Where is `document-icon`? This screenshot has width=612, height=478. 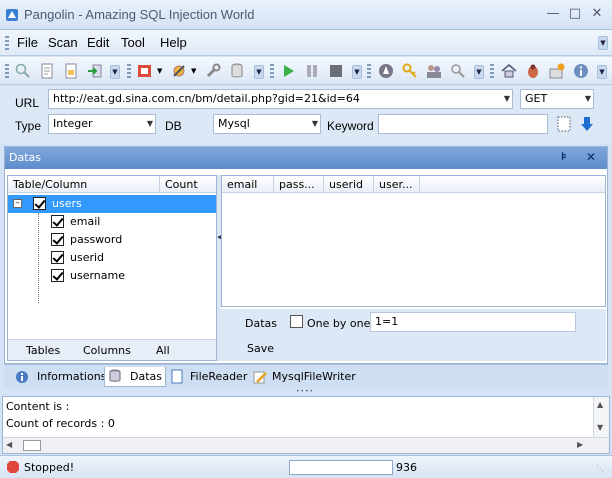
document-icon is located at coordinates (47, 71).